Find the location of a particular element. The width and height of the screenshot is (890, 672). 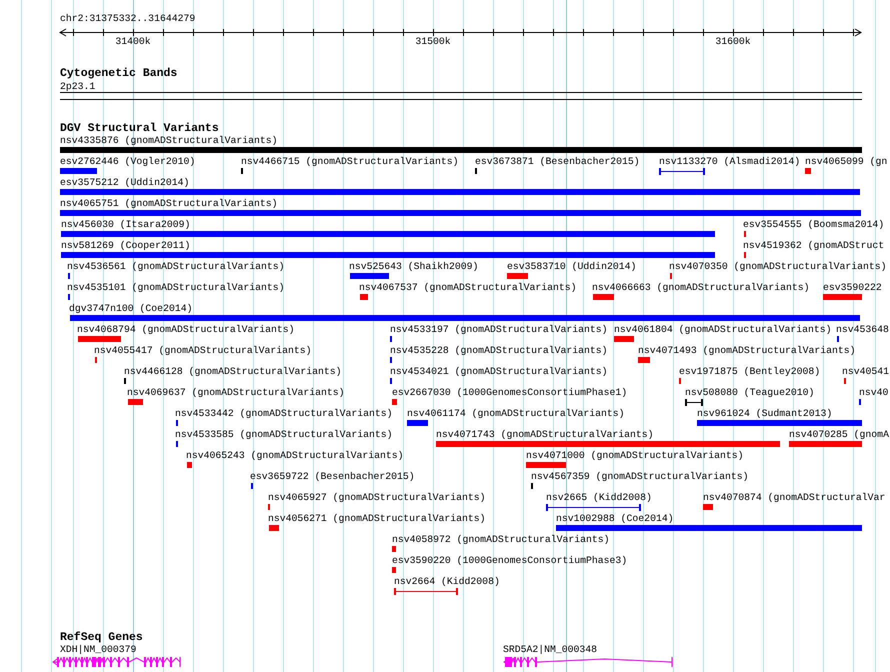

feature-label: nsv1002988 (Coe2014) is located at coordinates (615, 518).